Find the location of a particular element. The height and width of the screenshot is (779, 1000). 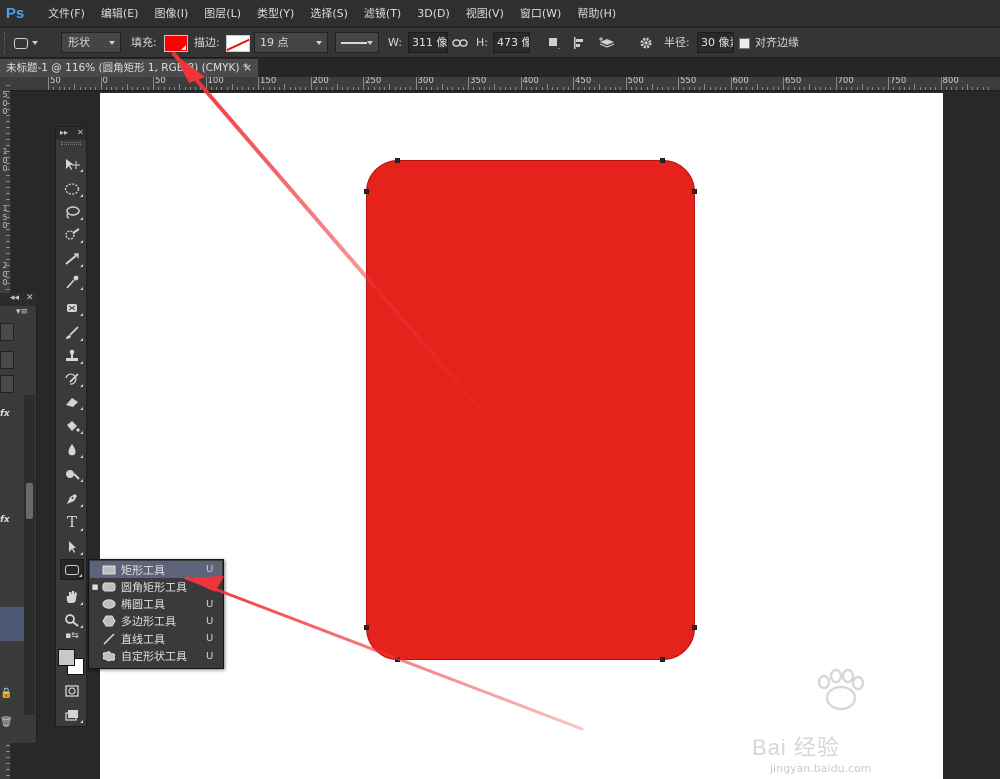

ruler-label: 350 is located at coordinates (478, 81).